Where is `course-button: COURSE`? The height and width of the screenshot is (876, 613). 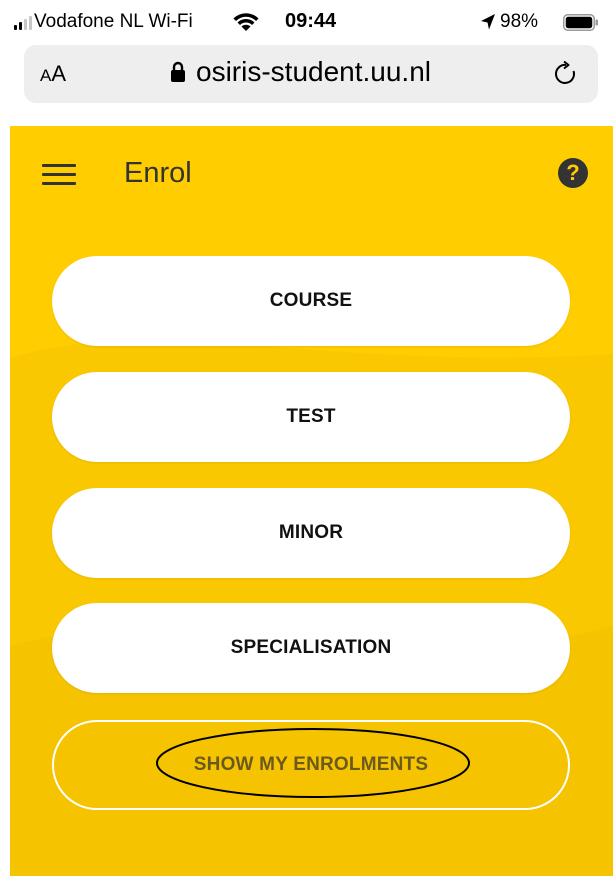
course-button: COURSE is located at coordinates (311, 301).